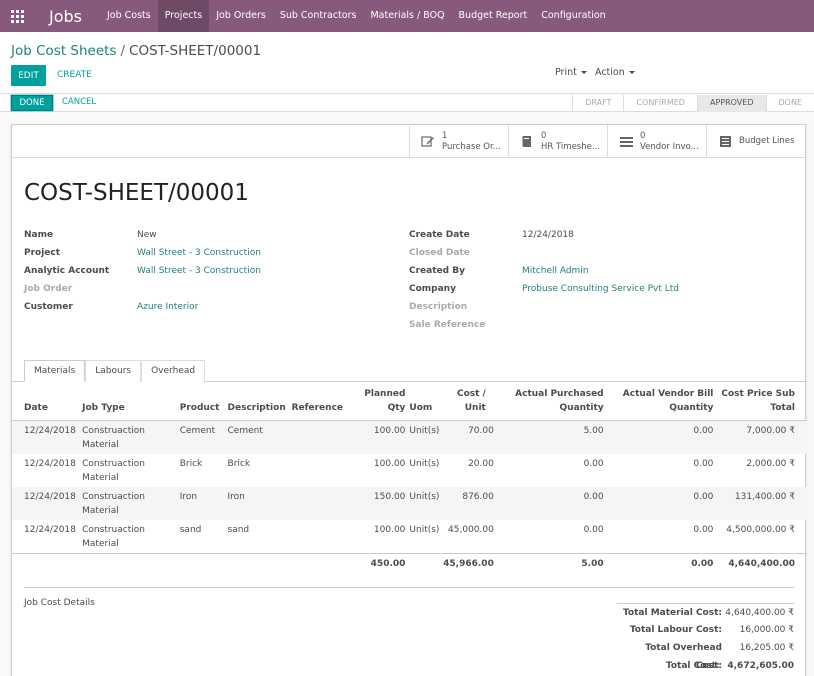 The image size is (814, 676). I want to click on field-value-link: Azure Interior, so click(167, 307).